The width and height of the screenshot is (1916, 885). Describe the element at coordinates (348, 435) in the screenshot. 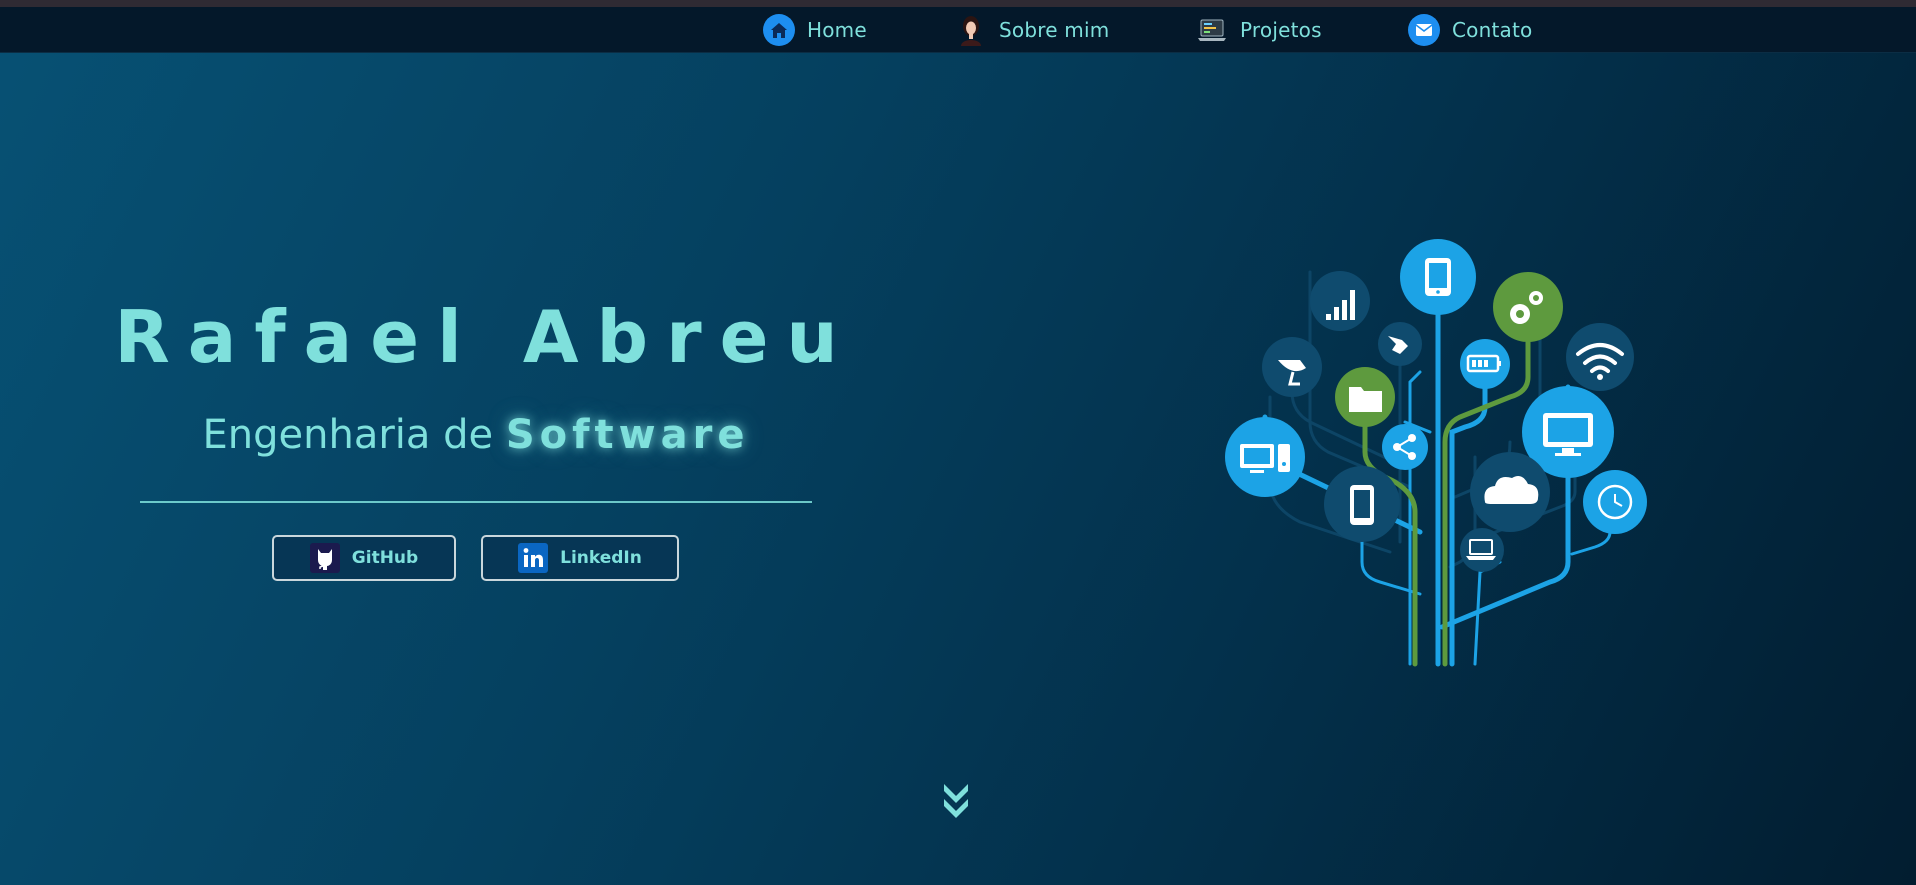

I see `hero-subtitle-prefix: Engenharia de` at that location.